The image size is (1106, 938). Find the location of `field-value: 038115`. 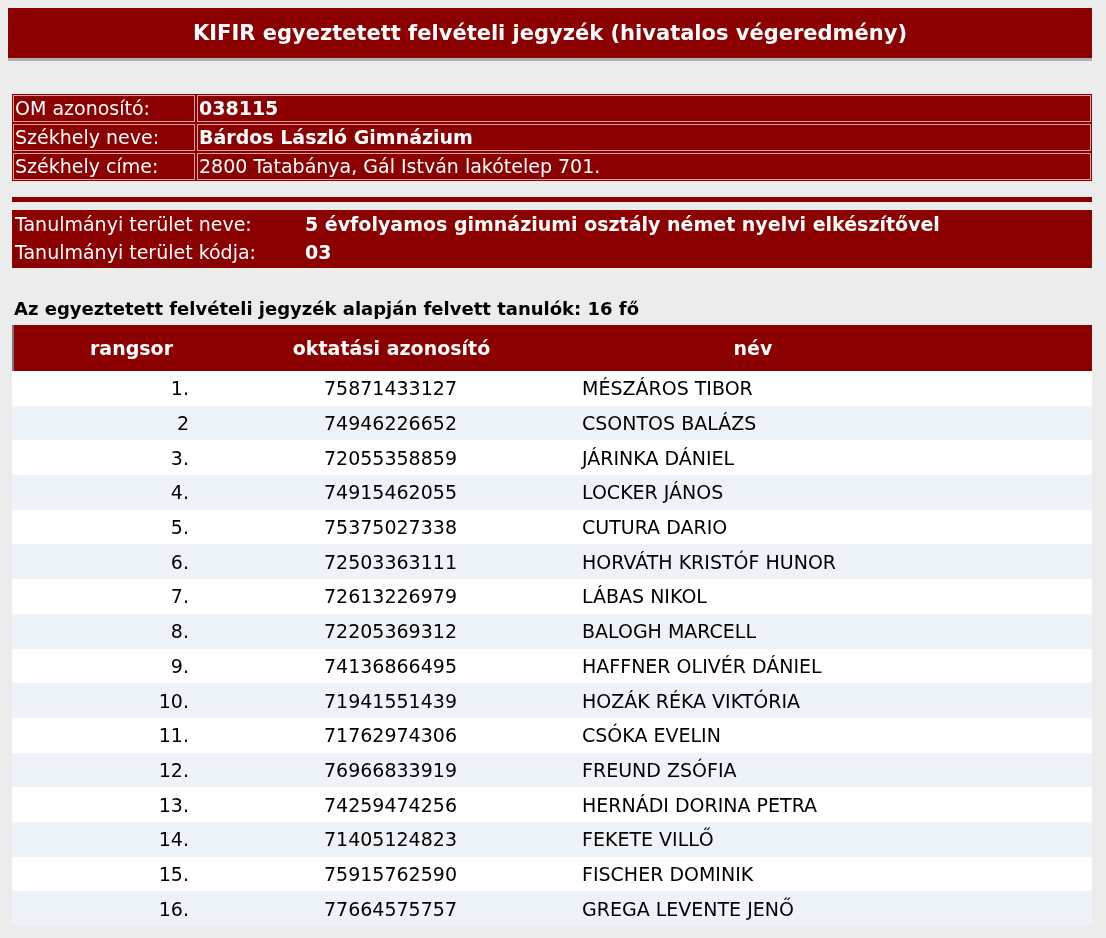

field-value: 038115 is located at coordinates (644, 108).